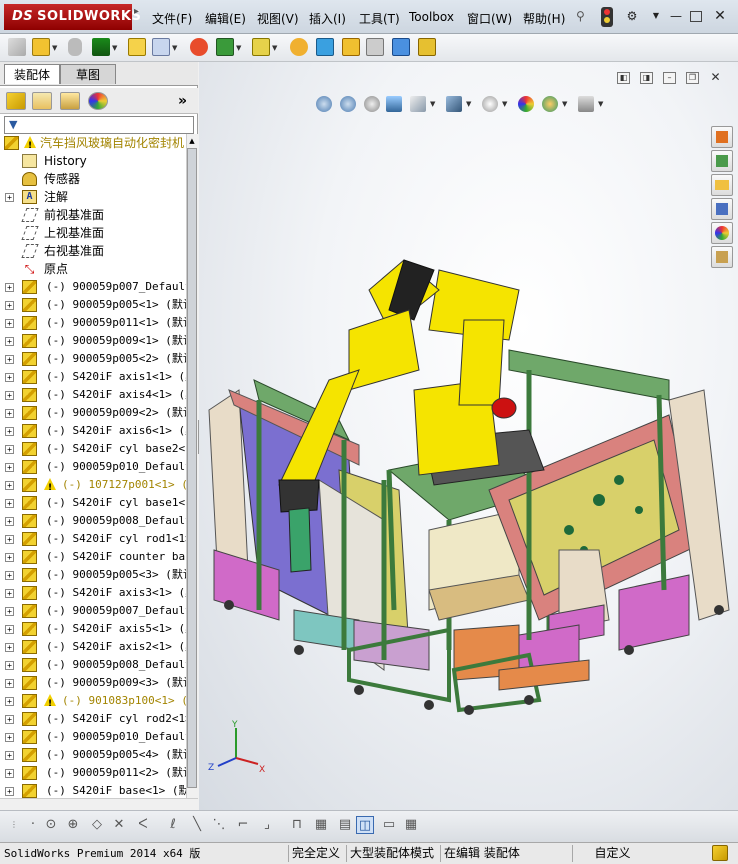  Describe the element at coordinates (17, 47) in the screenshot. I see `new-document-icon` at that location.